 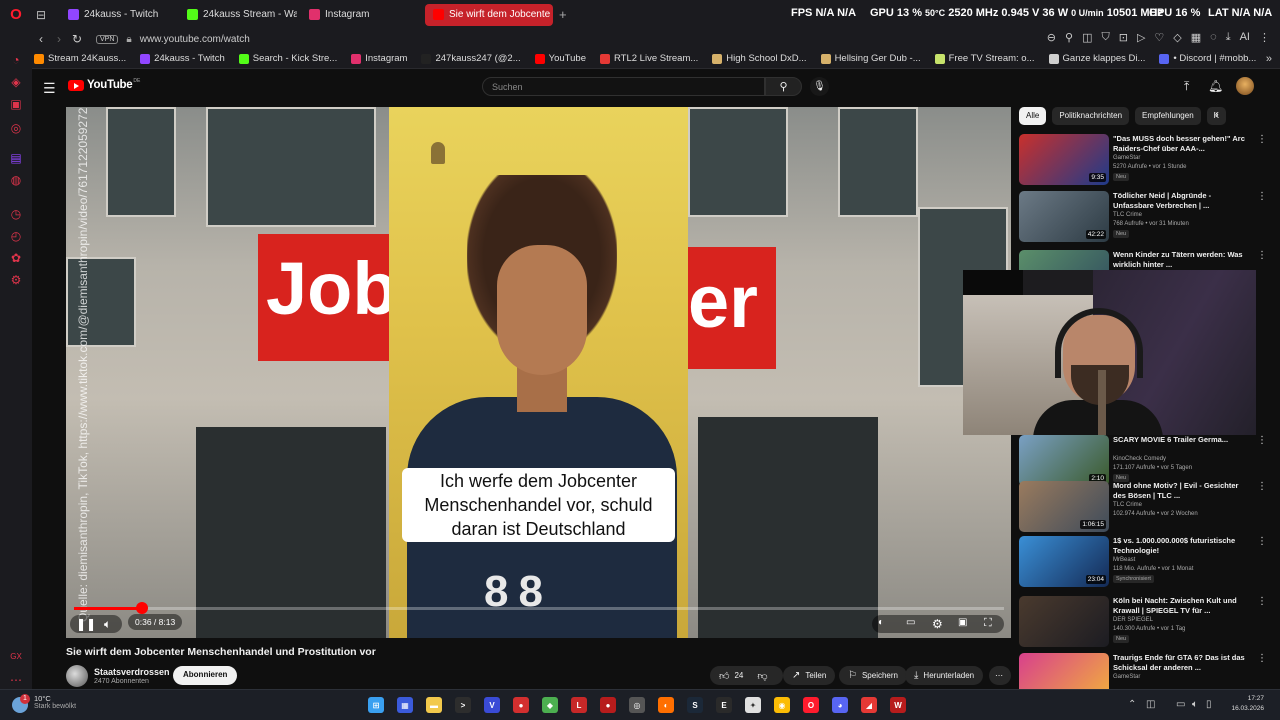 I want to click on new-tab-button: +, so click(x=563, y=14).